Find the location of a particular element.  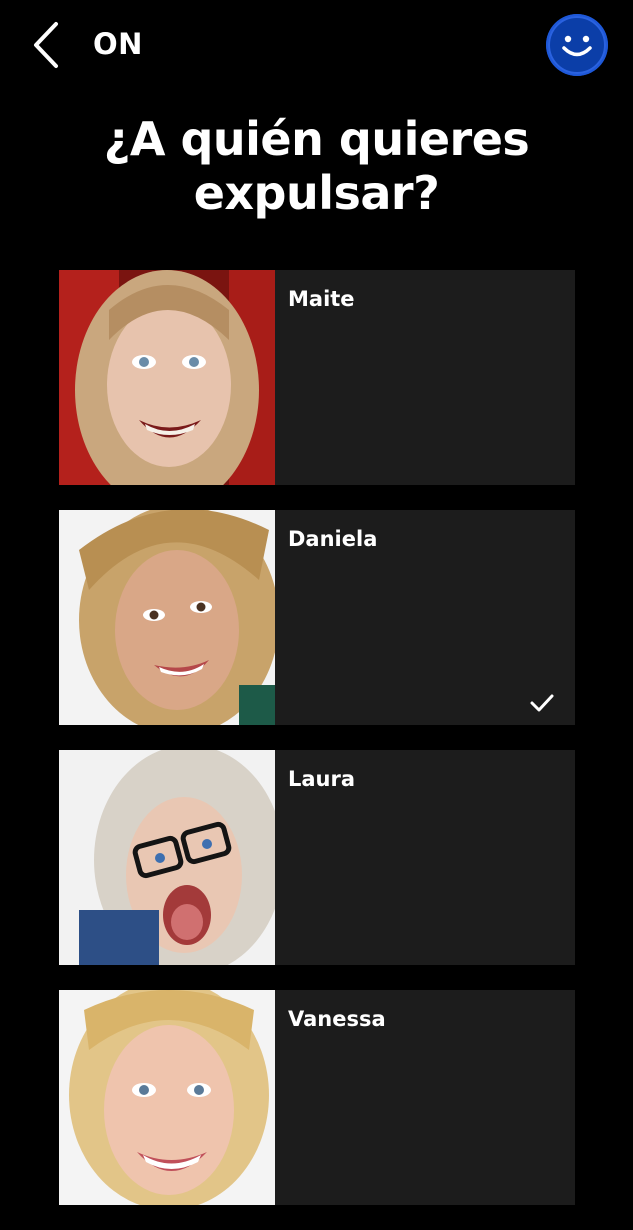

candidate-name: Laura is located at coordinates (322, 779).